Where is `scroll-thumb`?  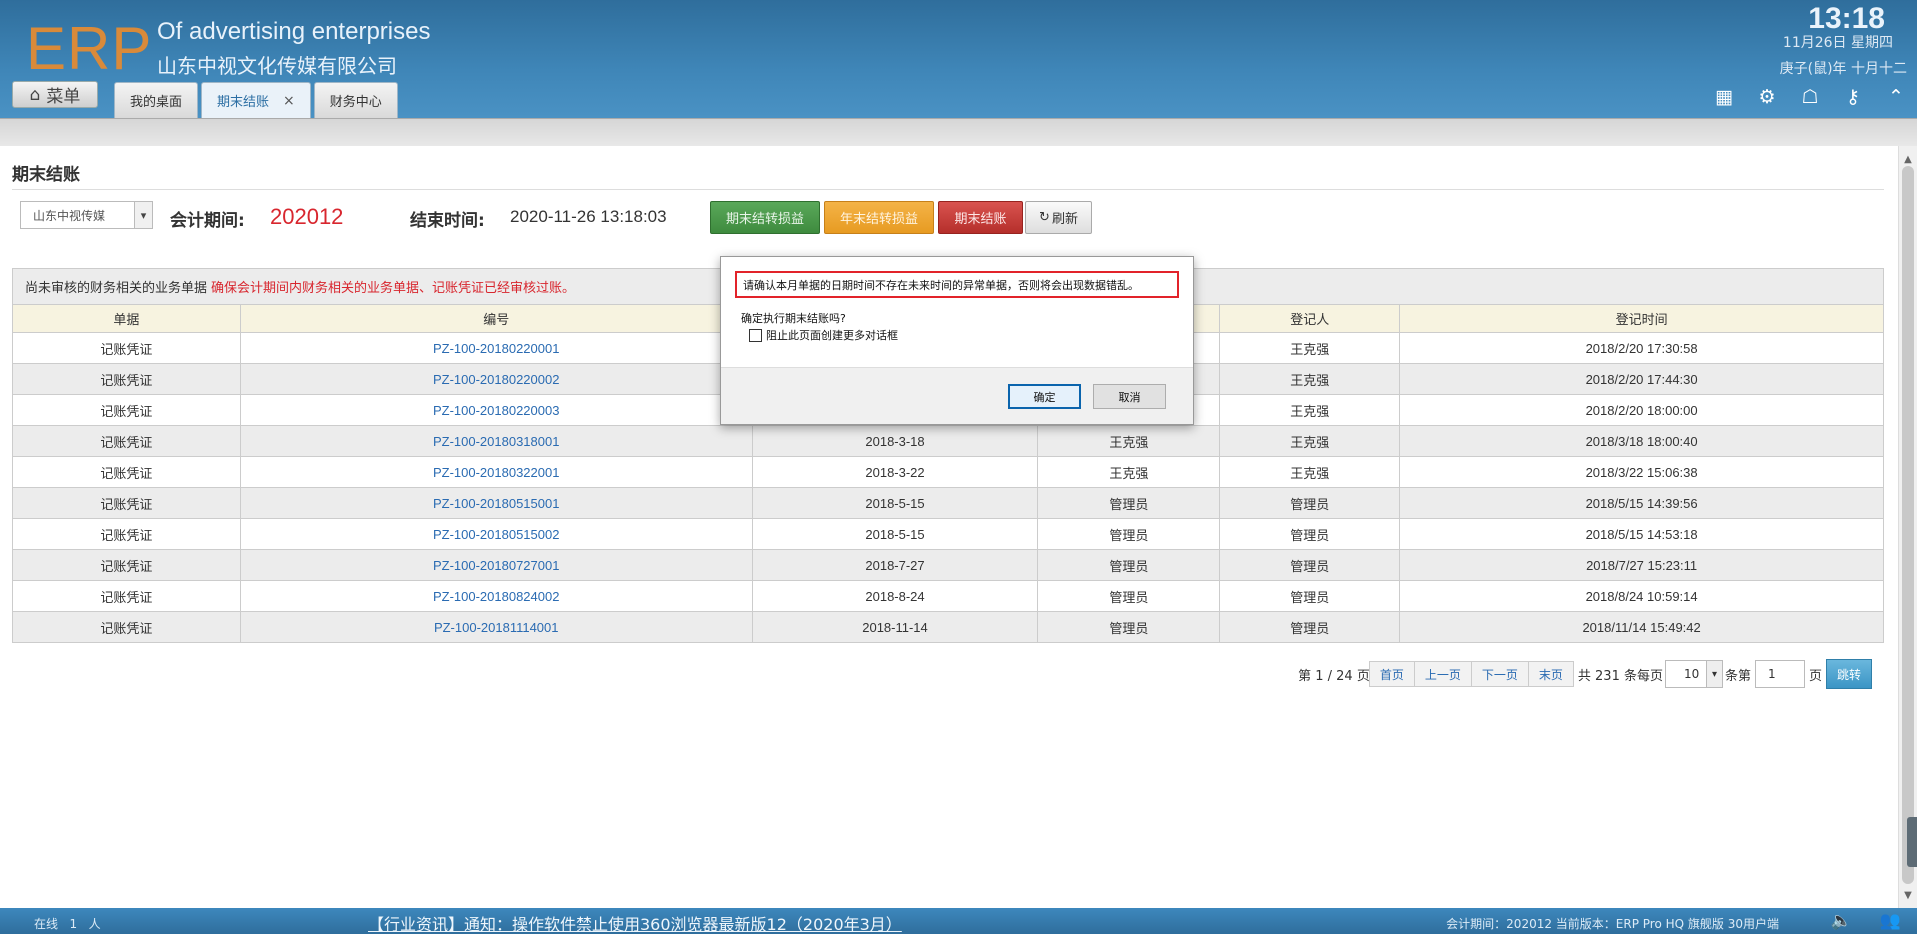
scroll-thumb is located at coordinates (1908, 525).